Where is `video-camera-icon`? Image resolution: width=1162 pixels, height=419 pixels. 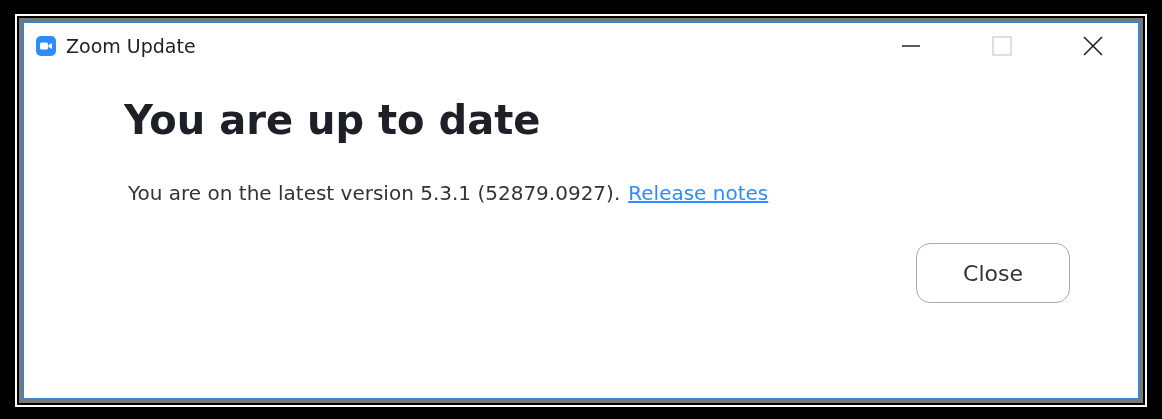
video-camera-icon is located at coordinates (46, 46).